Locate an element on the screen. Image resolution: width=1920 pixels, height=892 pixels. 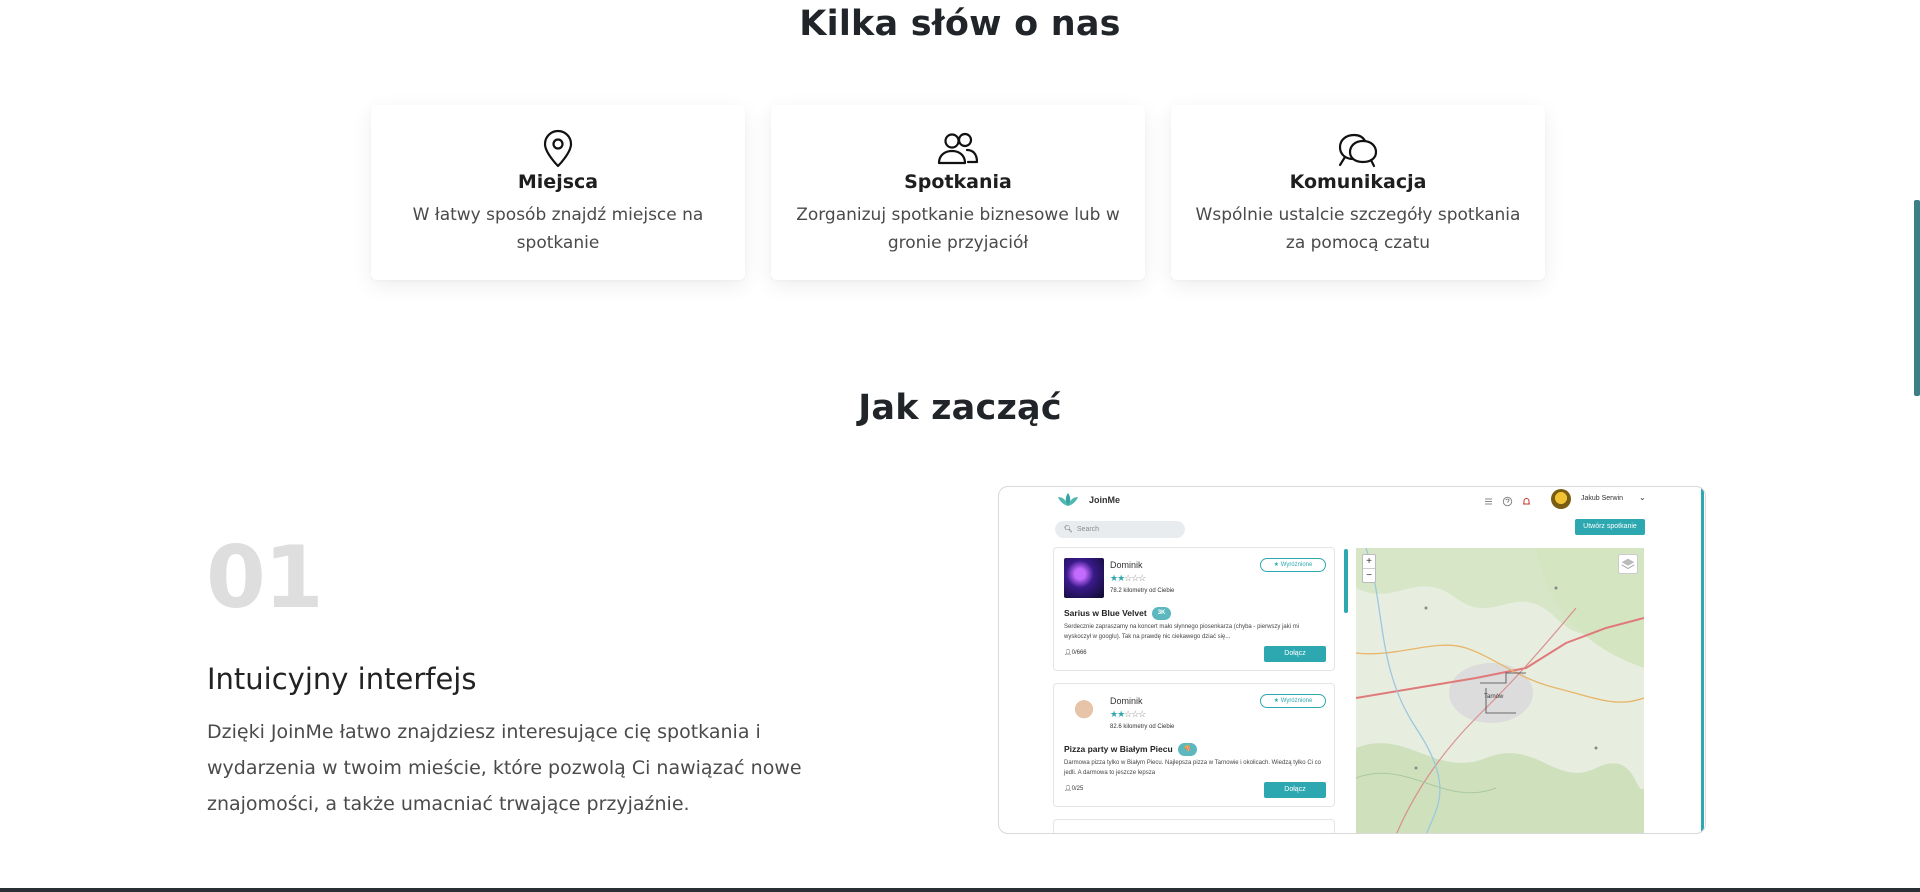
event-distance: 82.6 kilometry od Ciebie is located at coordinates (1142, 727).